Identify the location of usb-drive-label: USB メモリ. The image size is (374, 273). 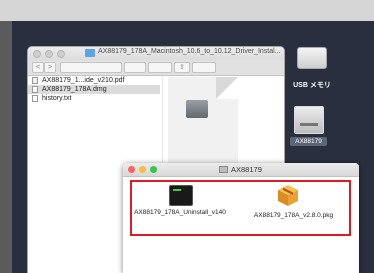
(312, 85).